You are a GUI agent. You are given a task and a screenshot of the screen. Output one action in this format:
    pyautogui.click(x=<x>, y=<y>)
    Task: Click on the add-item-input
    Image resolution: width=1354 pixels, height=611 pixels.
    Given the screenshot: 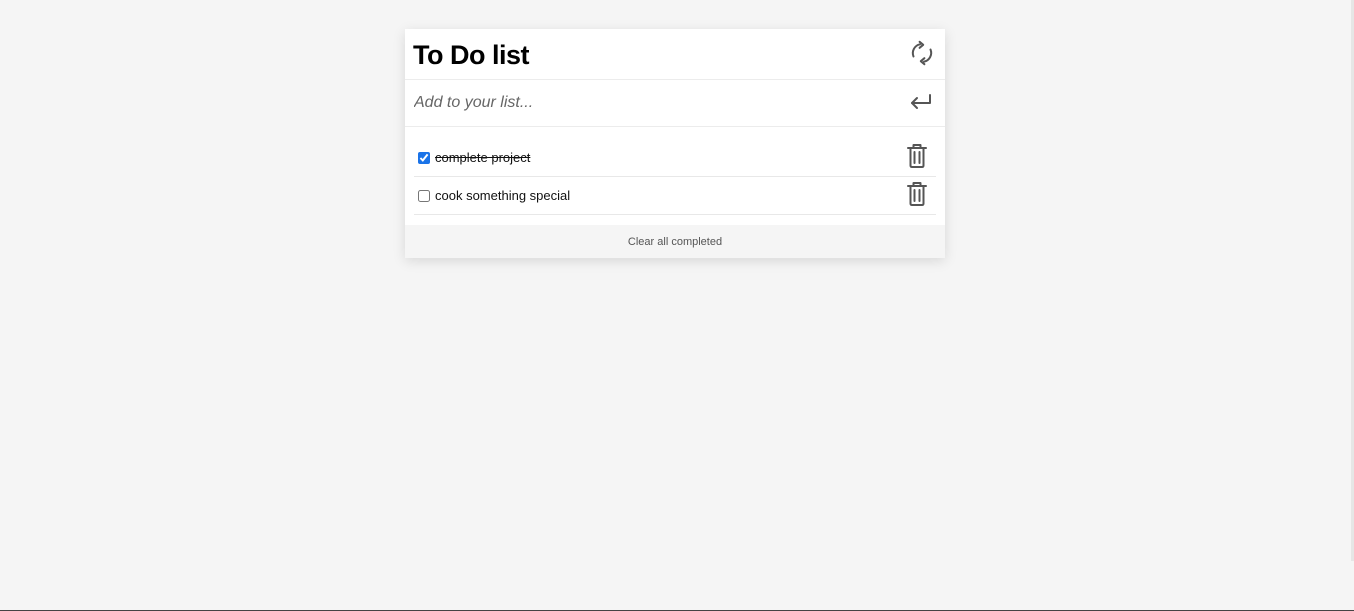 What is the action you would take?
    pyautogui.click(x=660, y=103)
    